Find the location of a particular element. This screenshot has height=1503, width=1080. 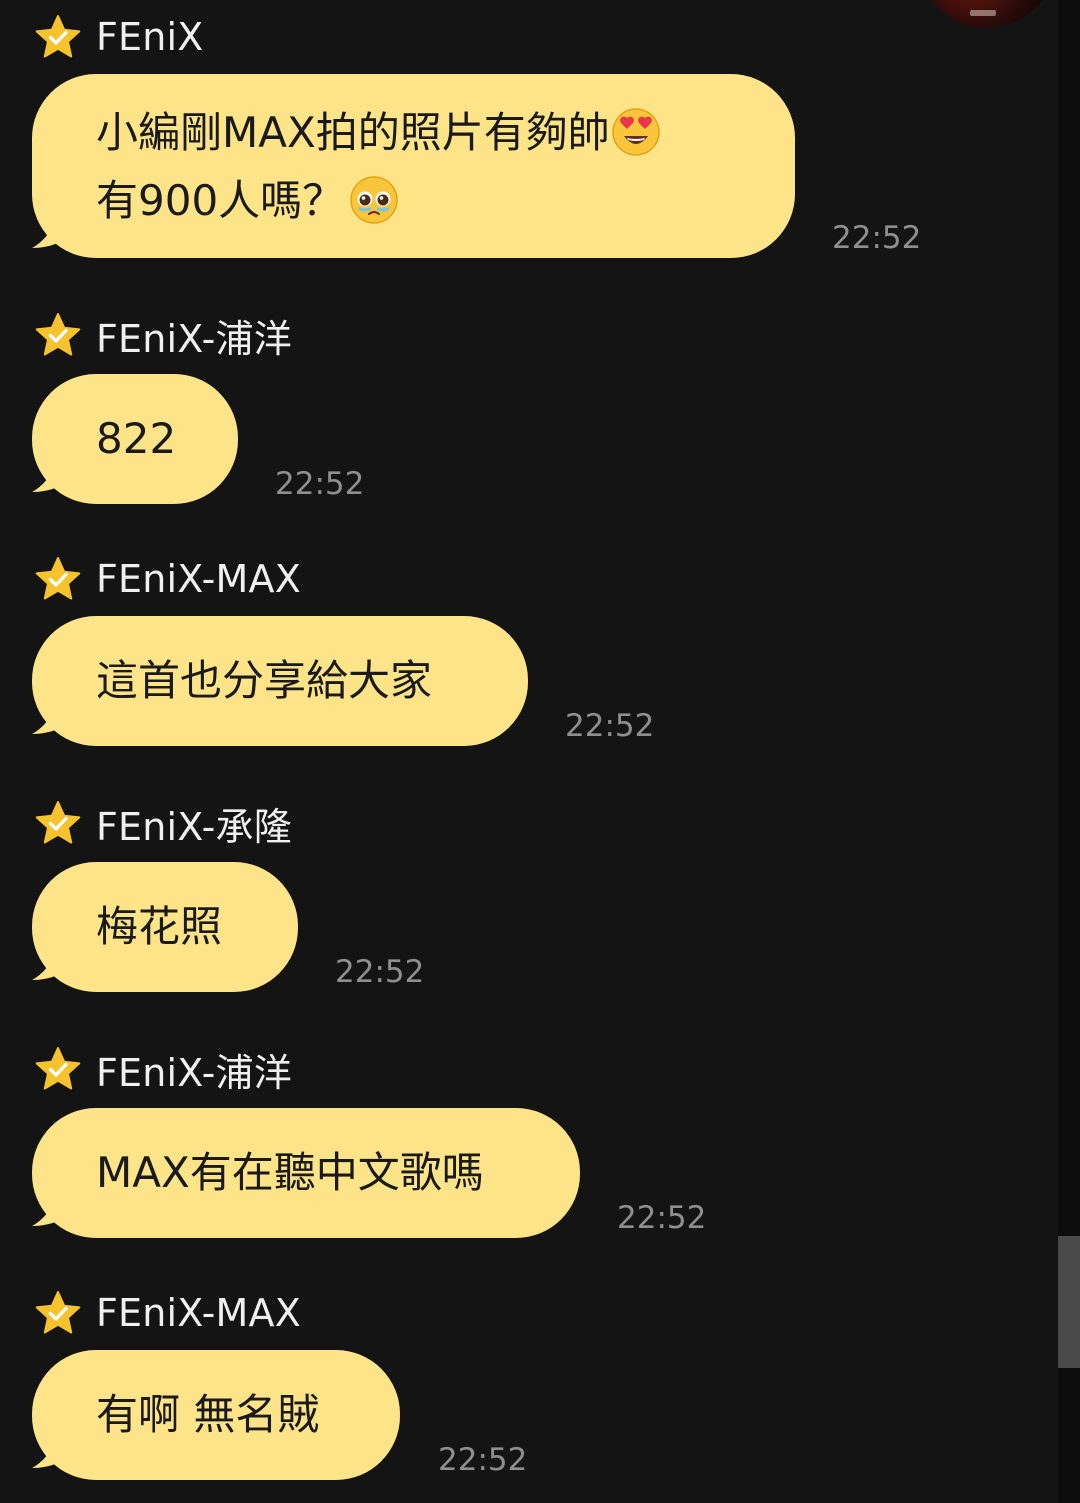

message-text: 有900人嗎？ is located at coordinates (220, 200).